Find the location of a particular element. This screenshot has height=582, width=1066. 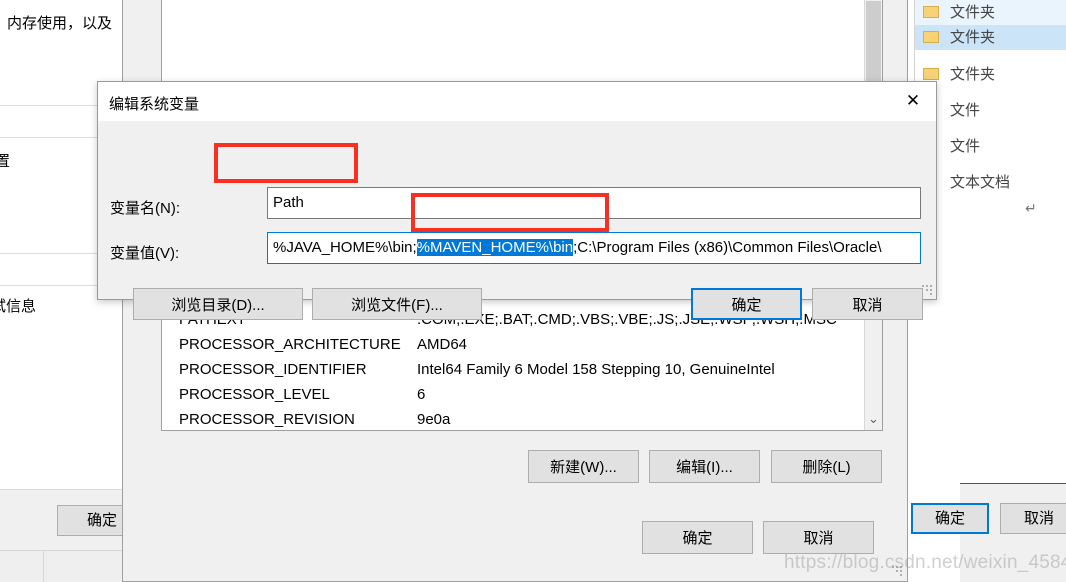

background-text-memory: ，内存使用，以及 is located at coordinates (56, 23).